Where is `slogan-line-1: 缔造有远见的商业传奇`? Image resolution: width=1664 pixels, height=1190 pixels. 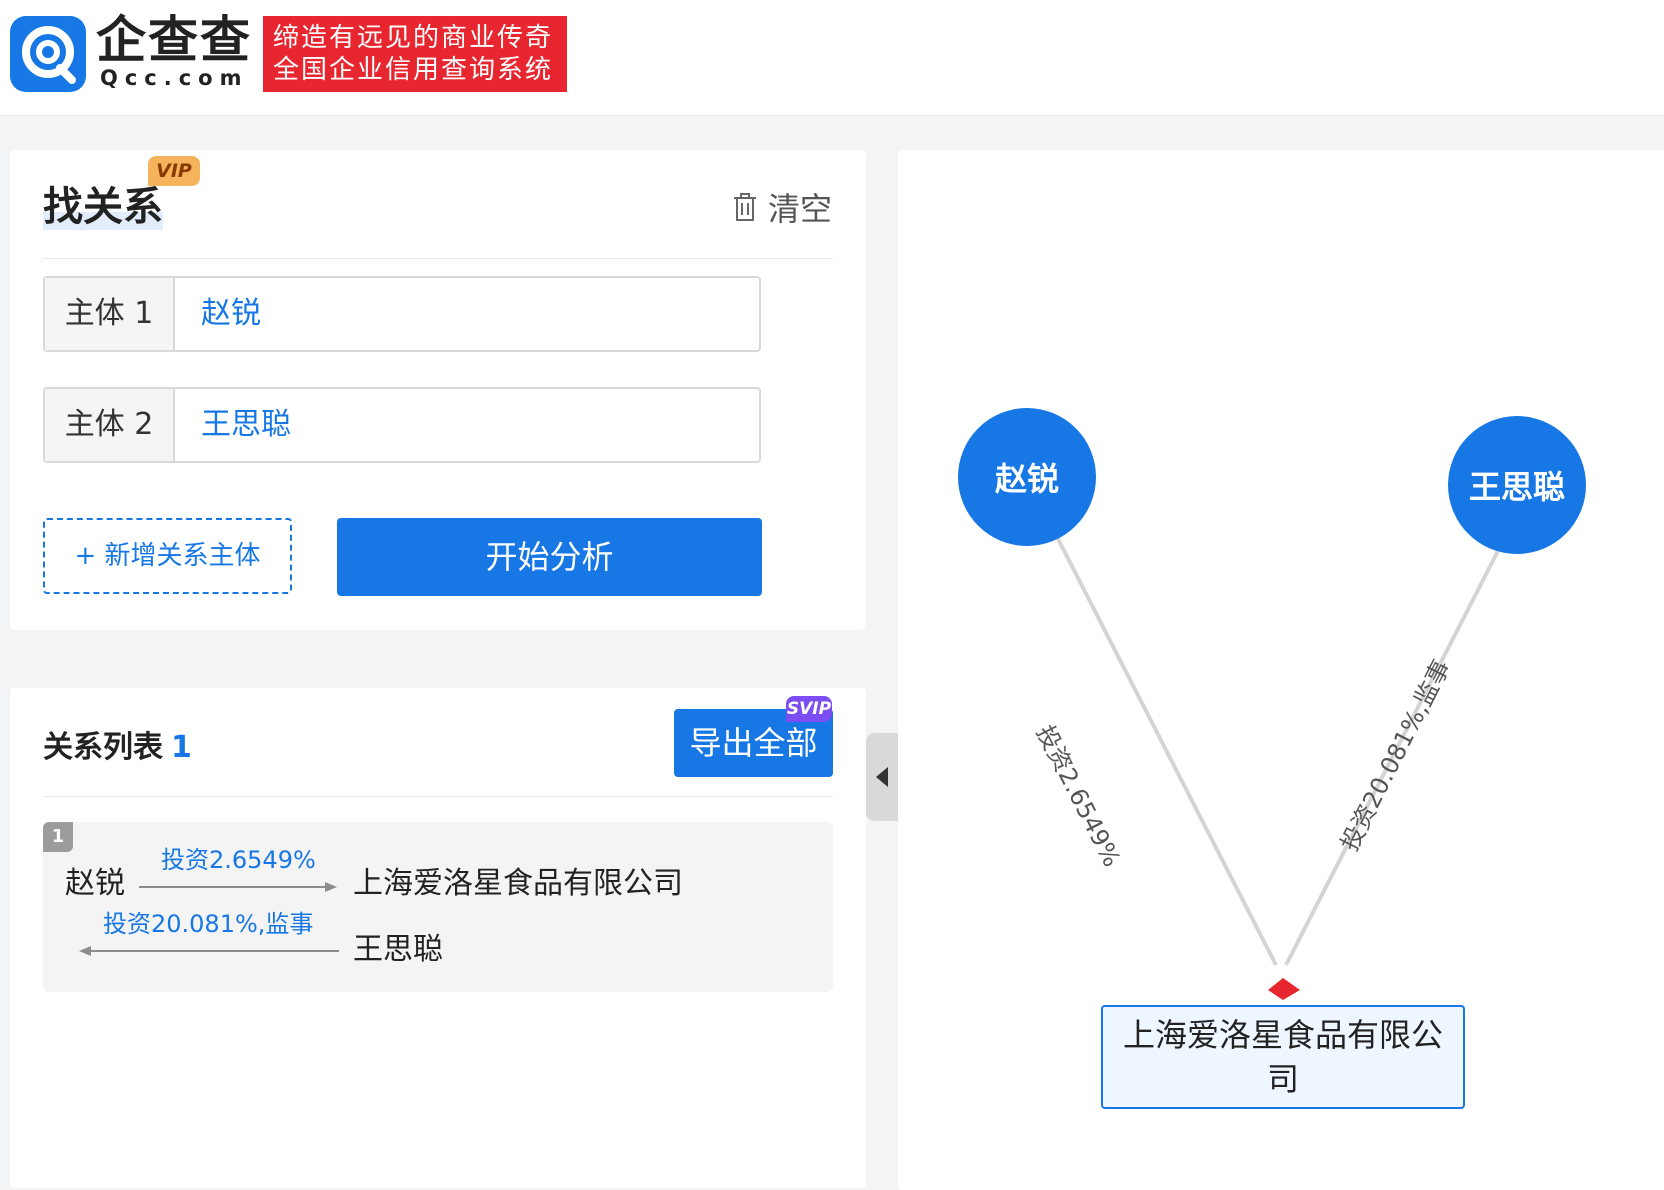
slogan-line-1: 缔造有远见的商业传奇 is located at coordinates (413, 38).